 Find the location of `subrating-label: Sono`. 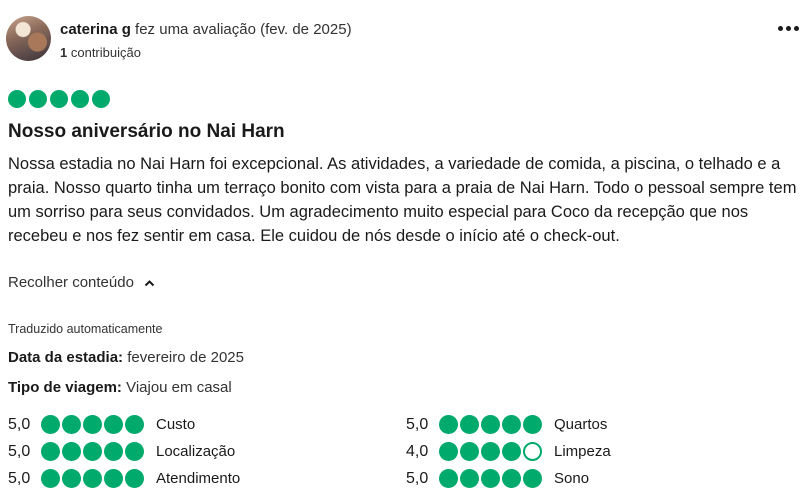

subrating-label: Sono is located at coordinates (572, 478).